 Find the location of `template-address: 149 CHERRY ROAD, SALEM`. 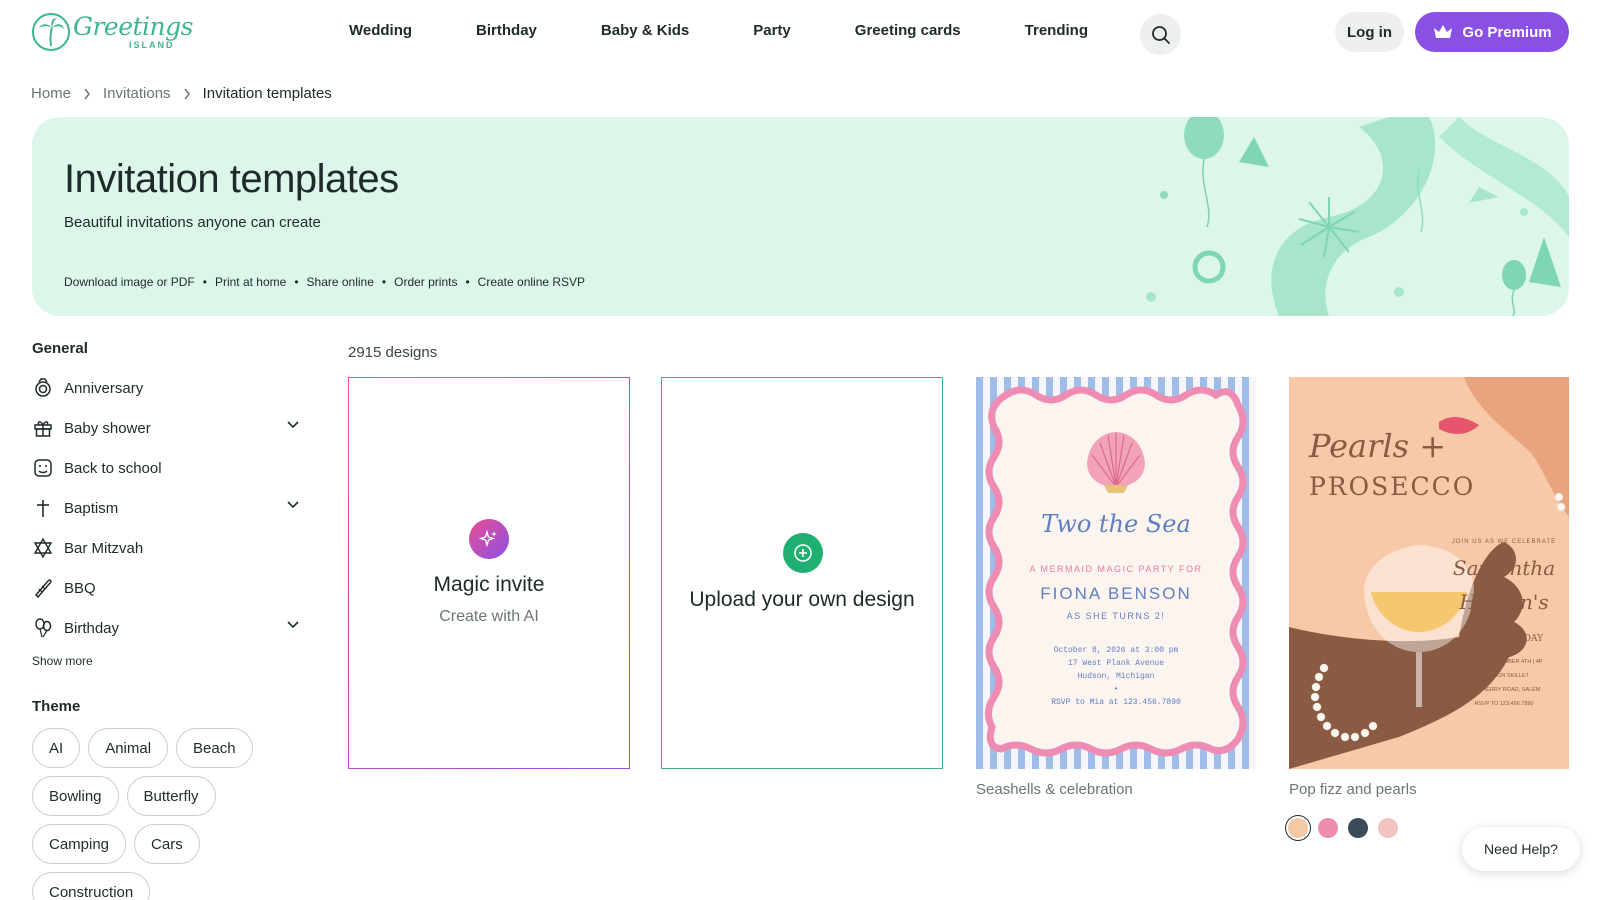

template-address: 149 CHERRY ROAD, SALEM is located at coordinates (1504, 690).